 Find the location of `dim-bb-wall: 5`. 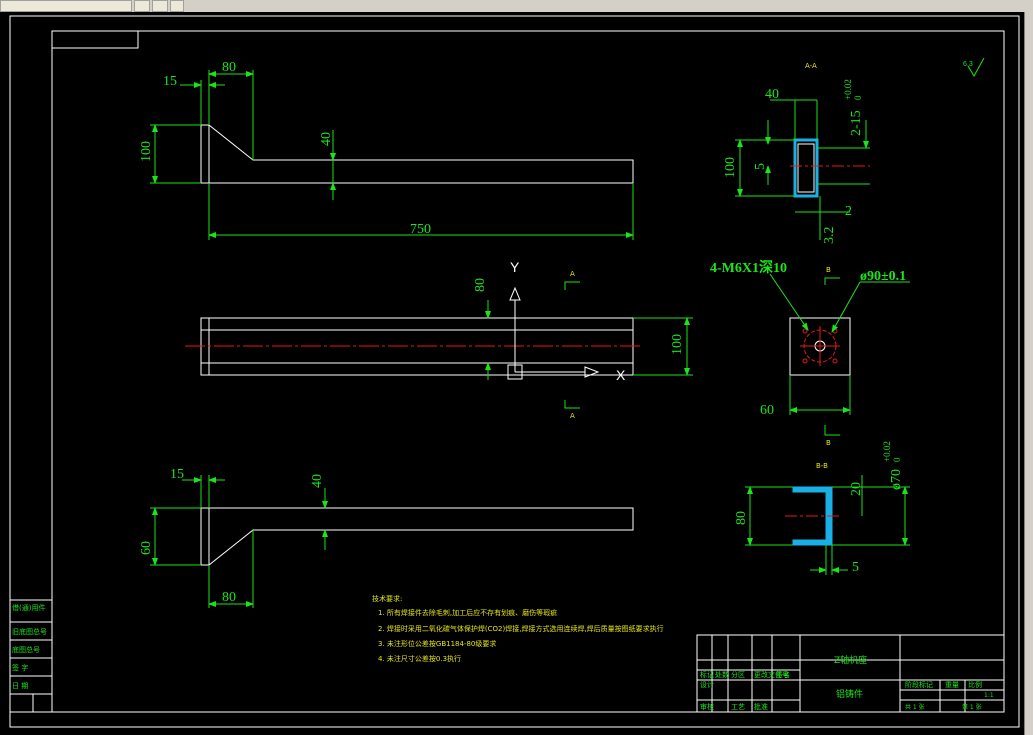

dim-bb-wall: 5 is located at coordinates (855, 567).